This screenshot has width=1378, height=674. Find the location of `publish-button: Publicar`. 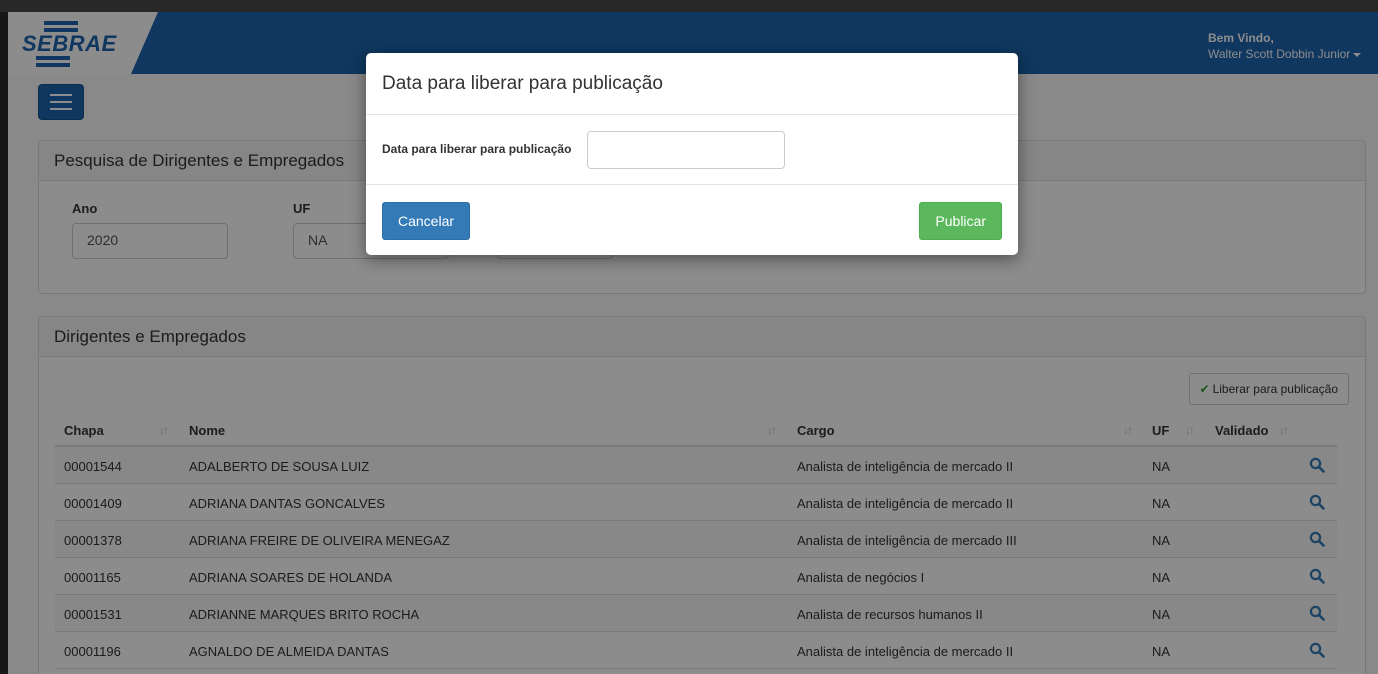

publish-button: Publicar is located at coordinates (960, 221).